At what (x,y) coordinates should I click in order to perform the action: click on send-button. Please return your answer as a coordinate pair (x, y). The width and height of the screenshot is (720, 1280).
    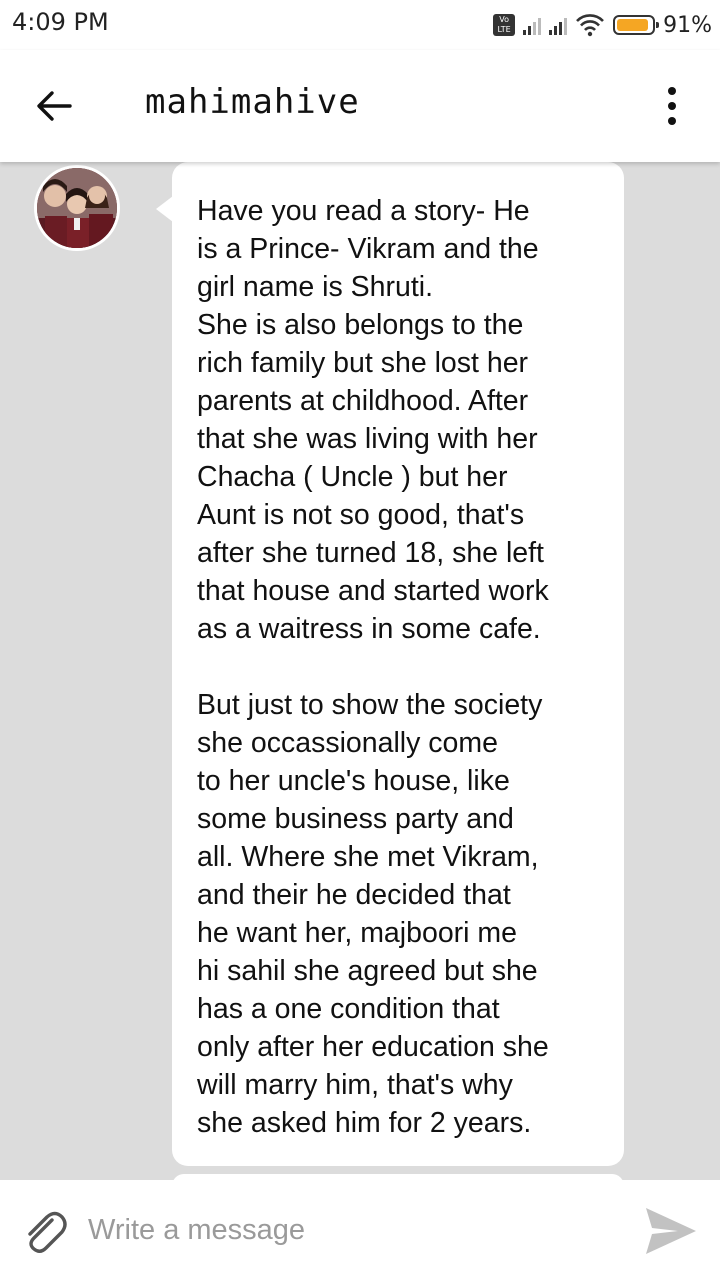
    Looking at the image, I should click on (671, 1231).